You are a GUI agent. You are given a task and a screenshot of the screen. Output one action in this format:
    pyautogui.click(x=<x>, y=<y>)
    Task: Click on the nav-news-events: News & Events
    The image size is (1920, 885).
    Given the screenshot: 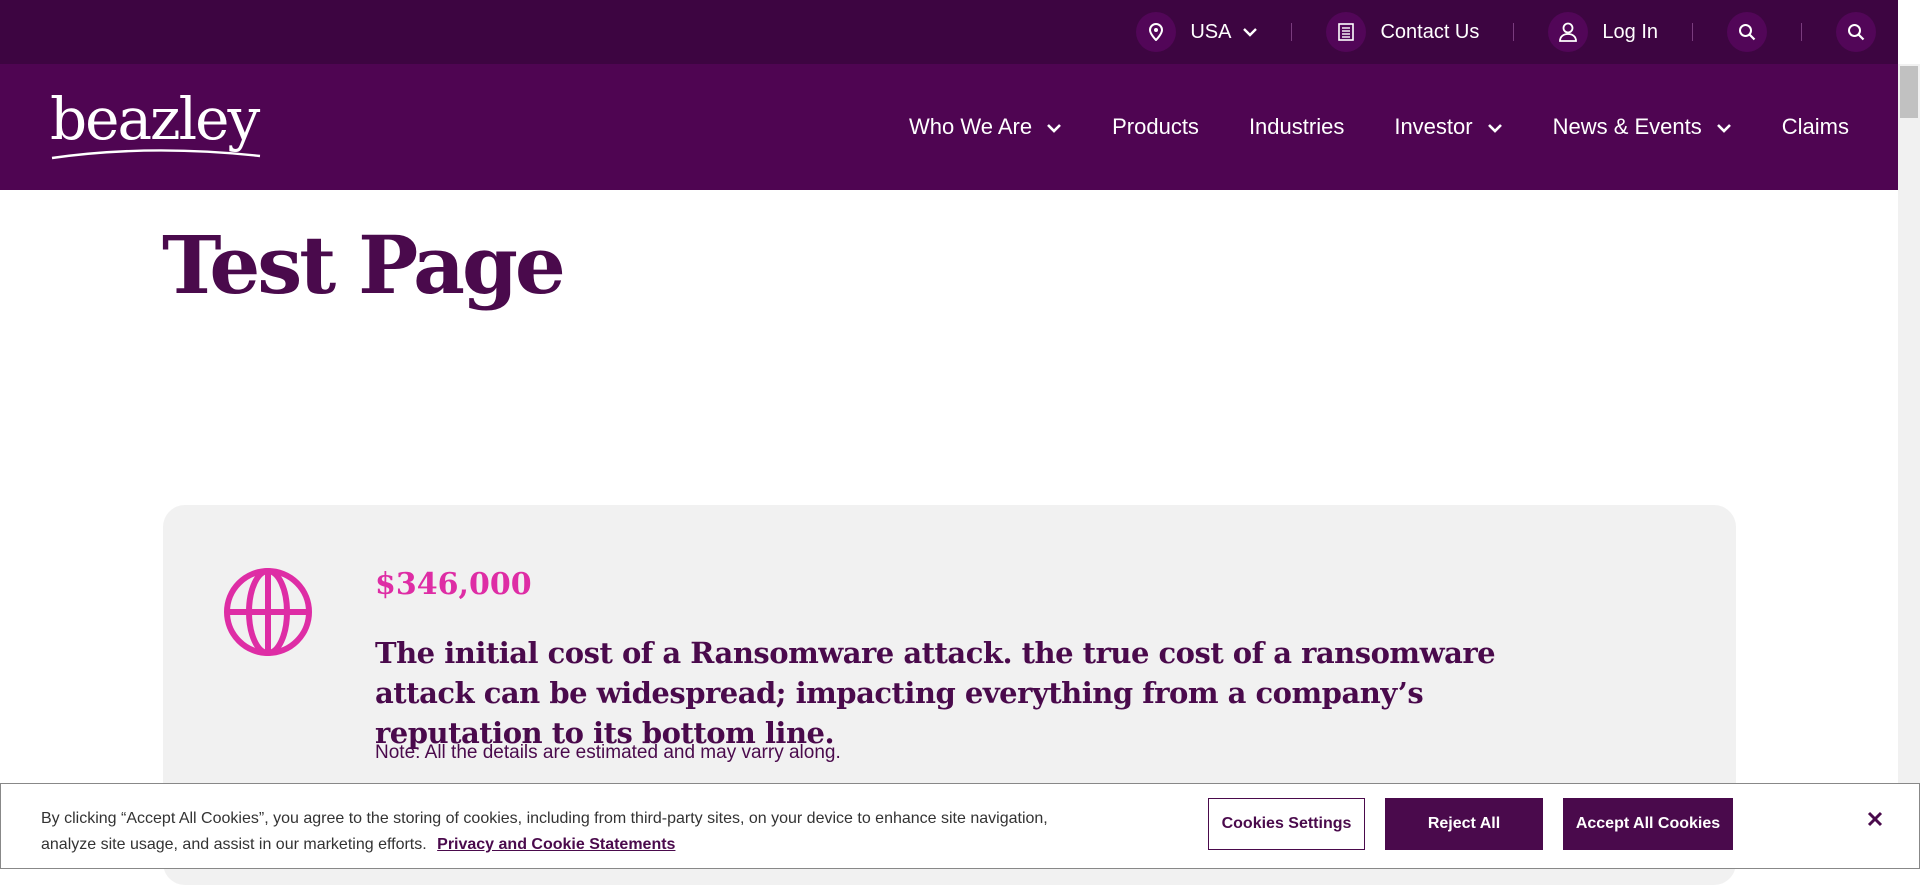 What is the action you would take?
    pyautogui.click(x=1642, y=127)
    